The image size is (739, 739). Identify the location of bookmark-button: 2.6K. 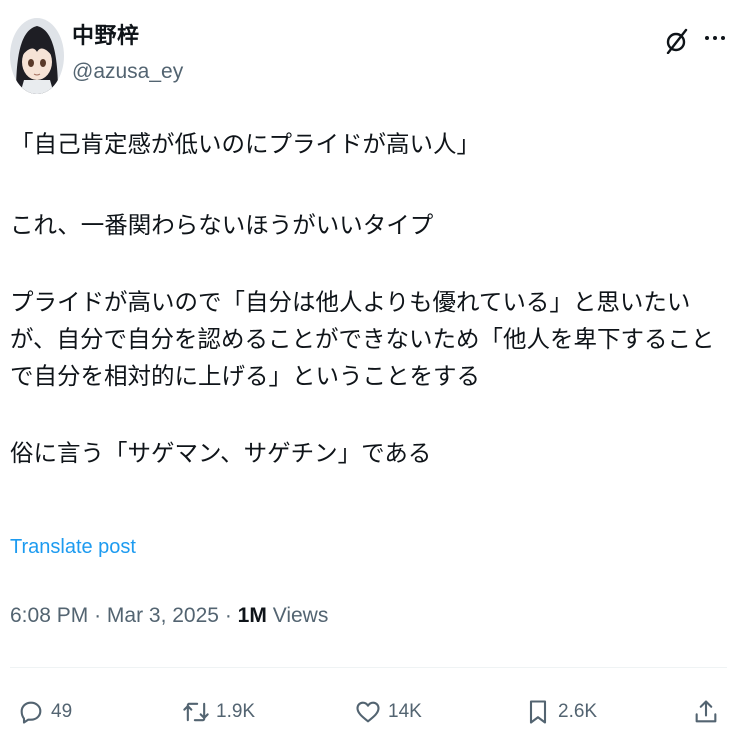
(560, 712).